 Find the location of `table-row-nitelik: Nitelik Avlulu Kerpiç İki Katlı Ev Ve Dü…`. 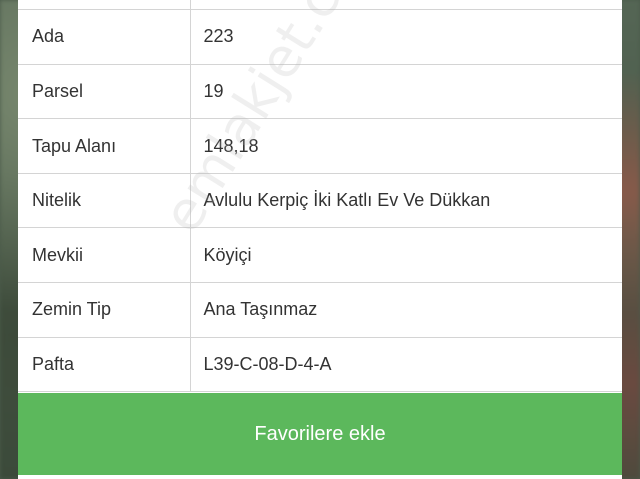

table-row-nitelik: Nitelik Avlulu Kerpiç İki Katlı Ev Ve Dü… is located at coordinates (320, 201).